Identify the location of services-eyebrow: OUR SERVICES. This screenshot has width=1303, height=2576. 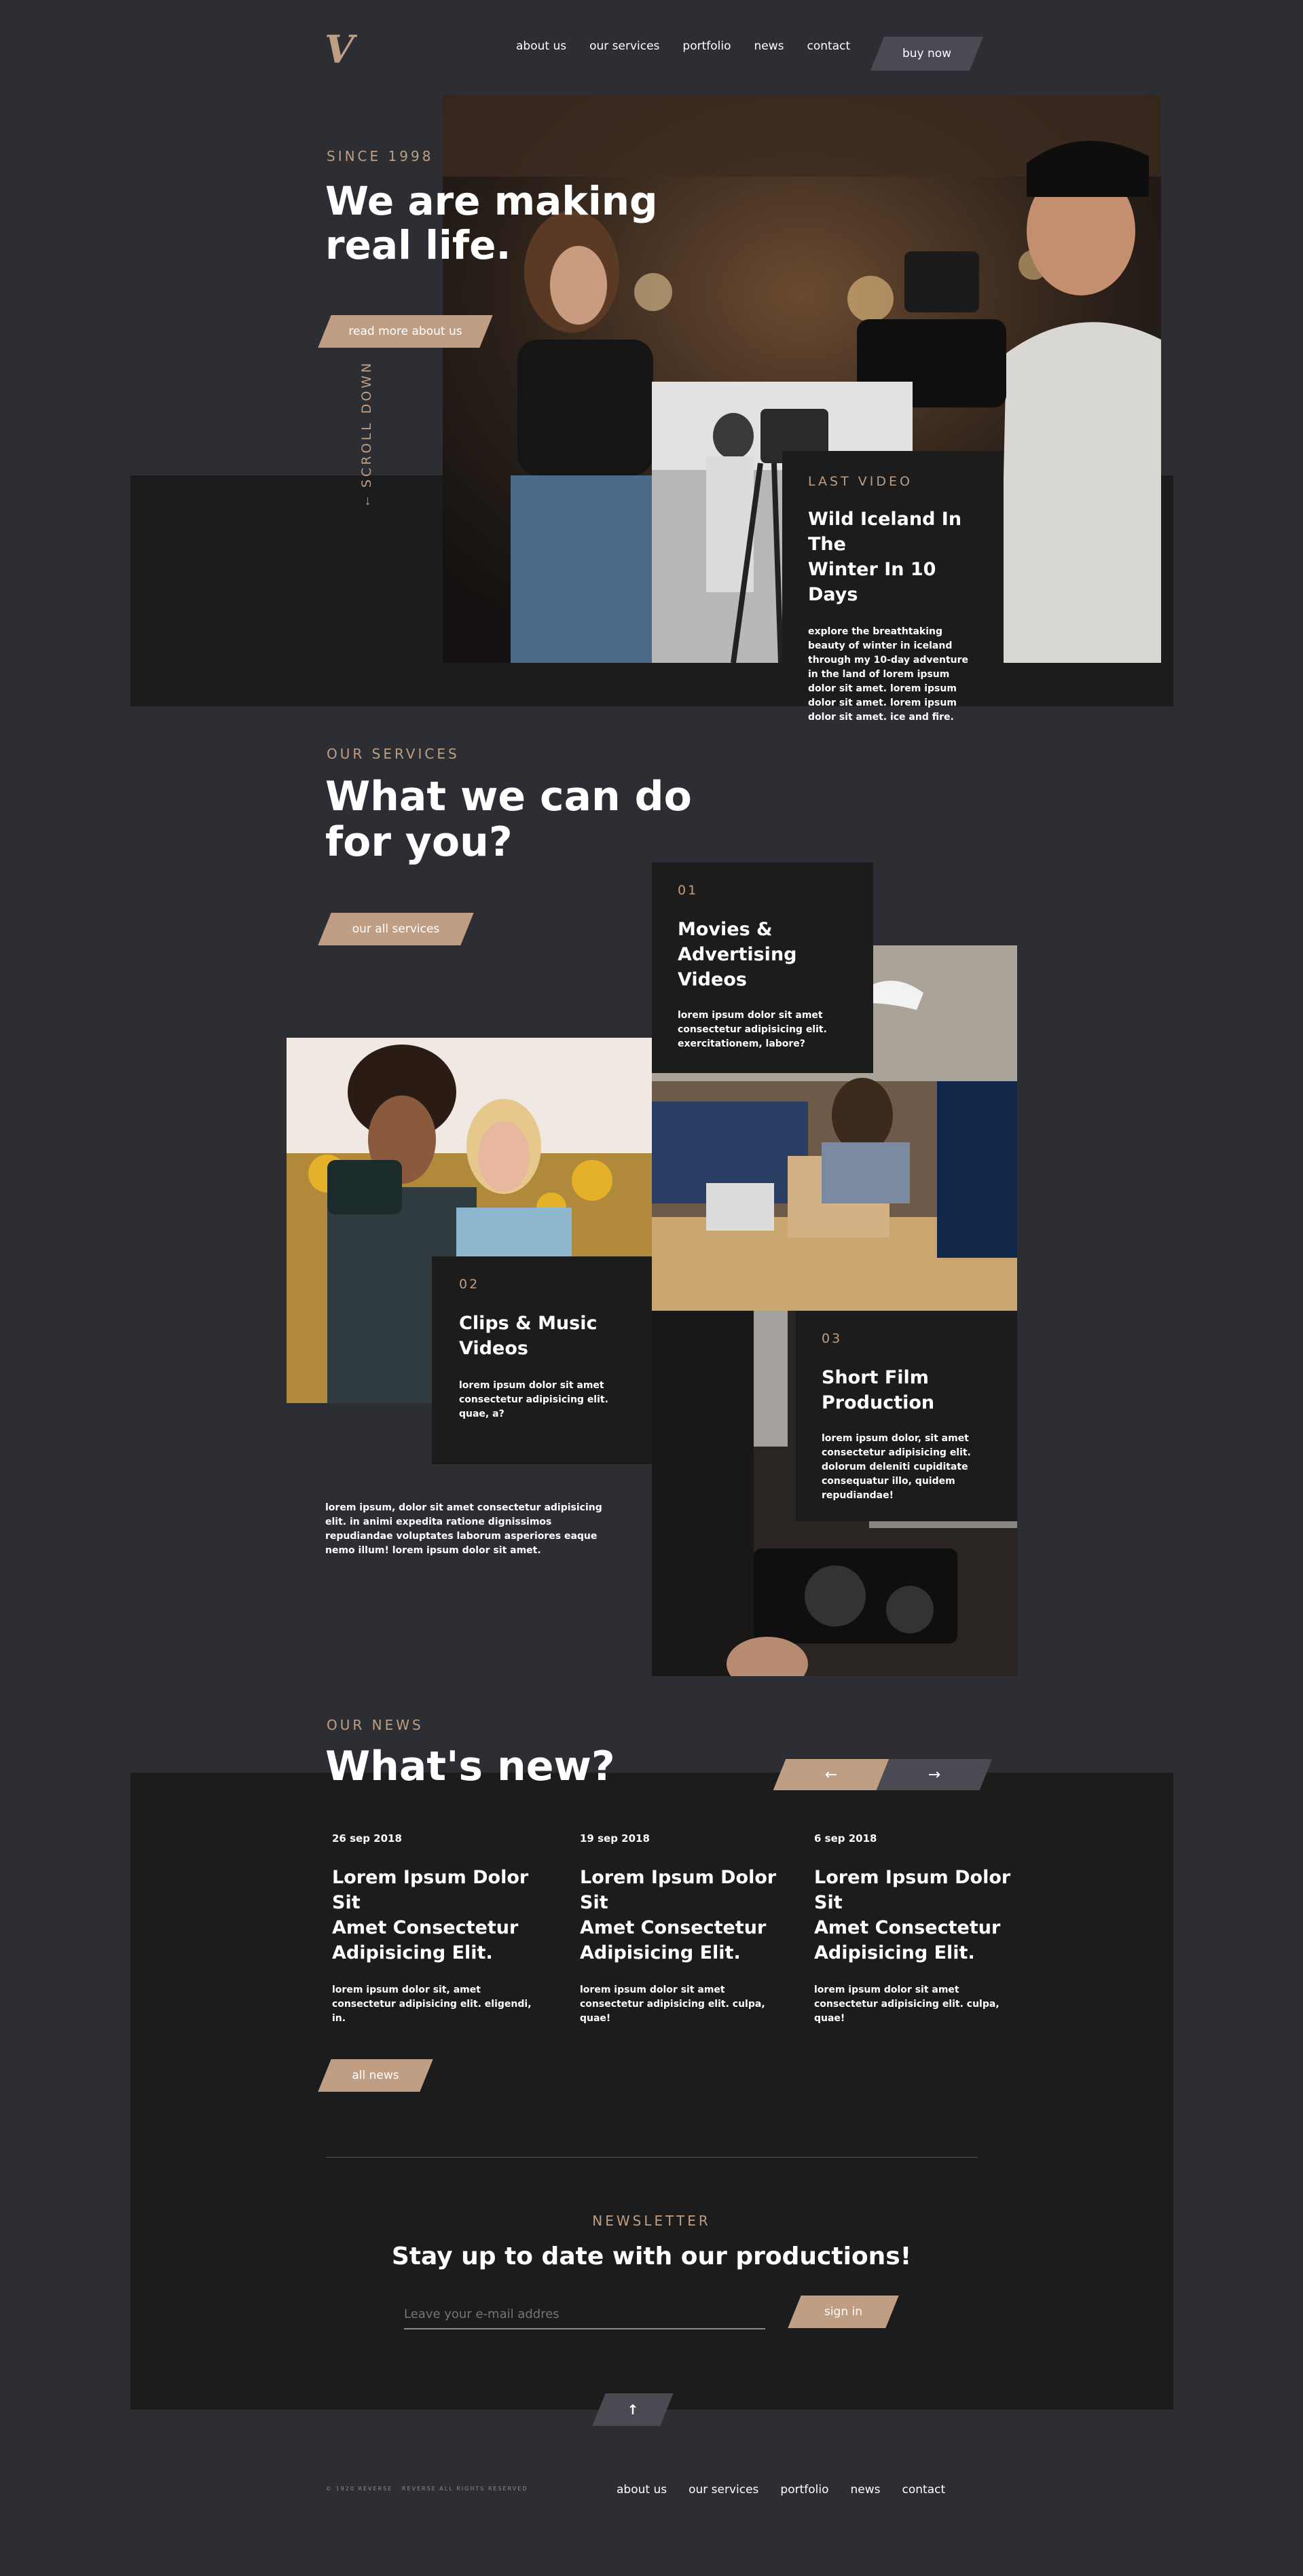
(393, 754).